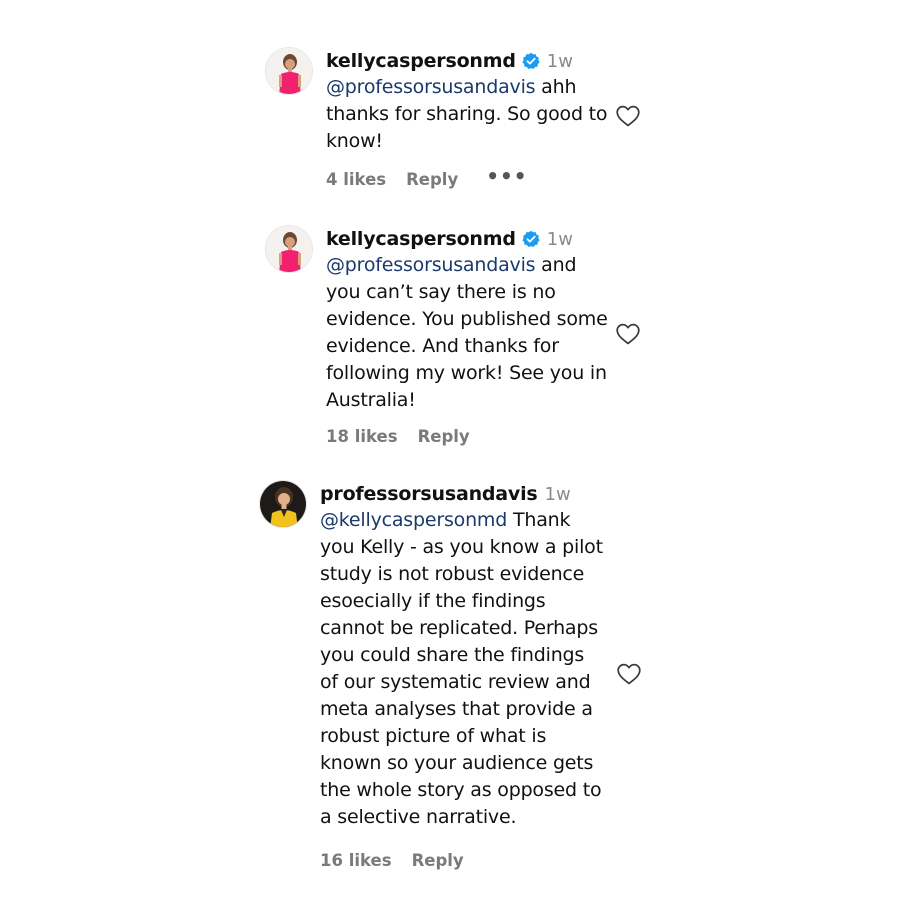 The image size is (900, 900). What do you see at coordinates (433, 601) in the screenshot?
I see `comment-text-line: esoecially if the findings` at bounding box center [433, 601].